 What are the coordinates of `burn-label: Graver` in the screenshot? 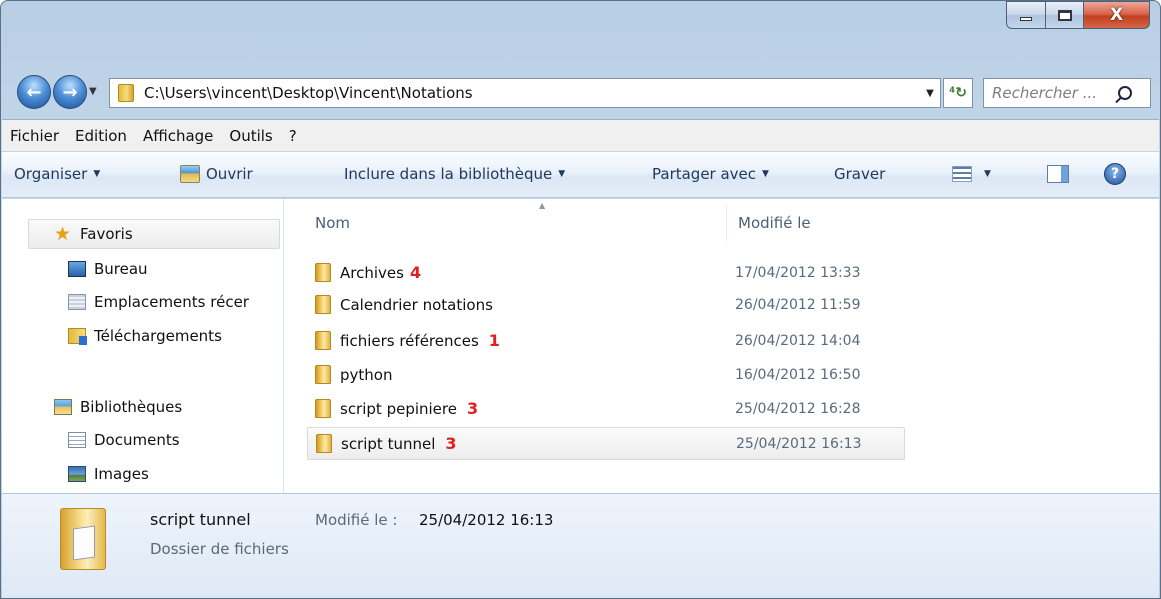 It's located at (860, 174).